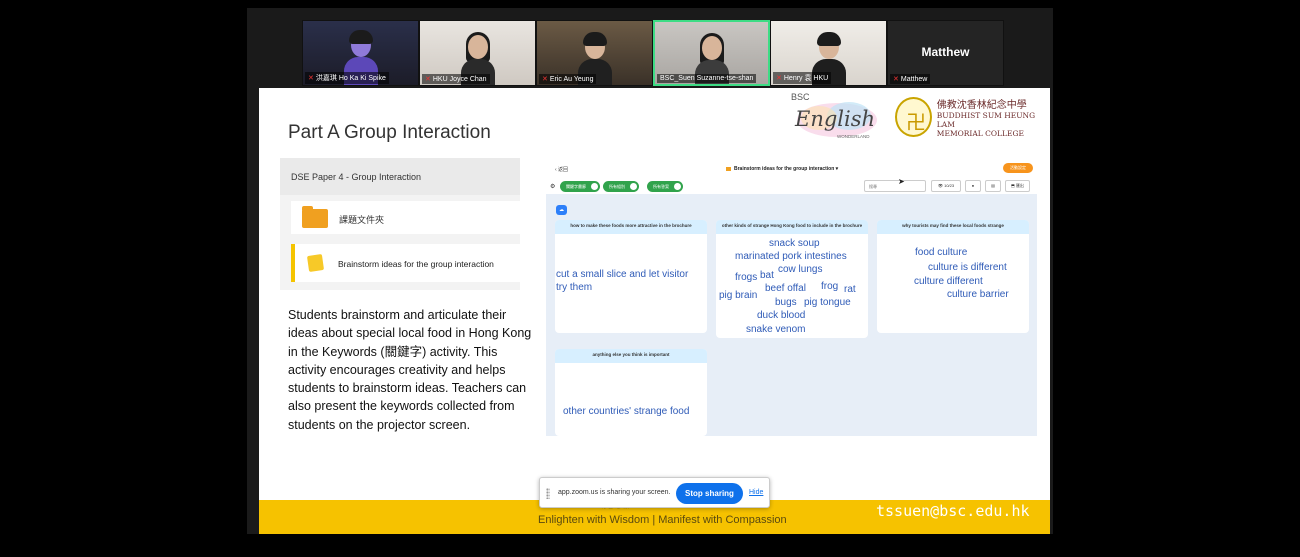 The height and width of the screenshot is (557, 1300). Describe the element at coordinates (631, 356) in the screenshot. I see `column-header: anything else you think is important` at that location.